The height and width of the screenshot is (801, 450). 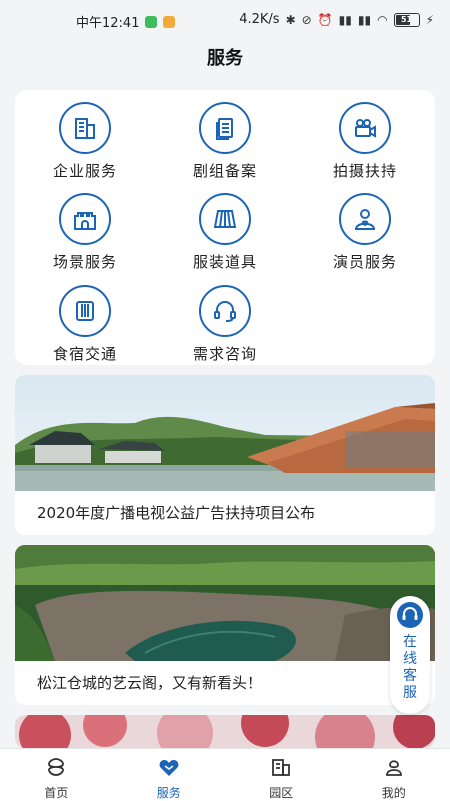 What do you see at coordinates (259, 19) in the screenshot?
I see `network-speed: 4.2K/s` at bounding box center [259, 19].